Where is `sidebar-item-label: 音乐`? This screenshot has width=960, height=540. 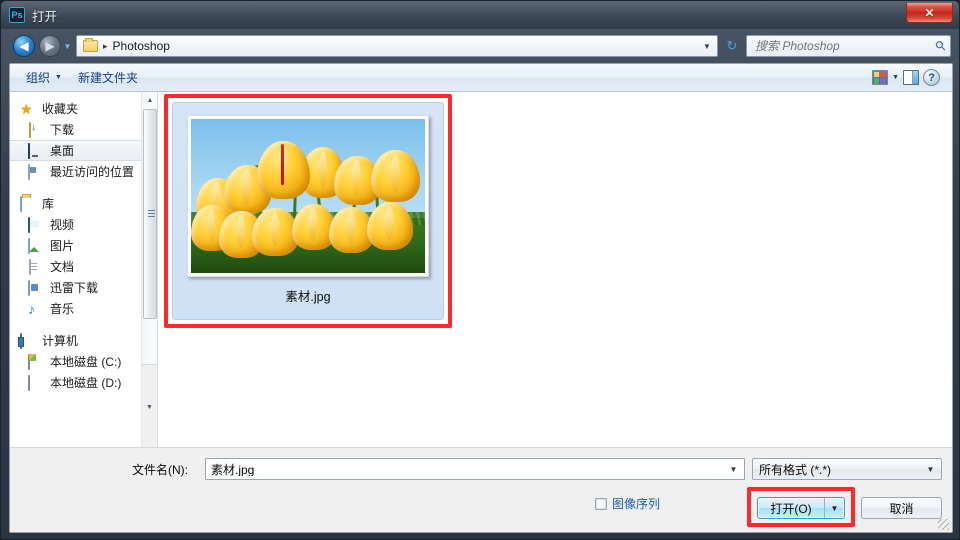
sidebar-item-label: 音乐 is located at coordinates (62, 309).